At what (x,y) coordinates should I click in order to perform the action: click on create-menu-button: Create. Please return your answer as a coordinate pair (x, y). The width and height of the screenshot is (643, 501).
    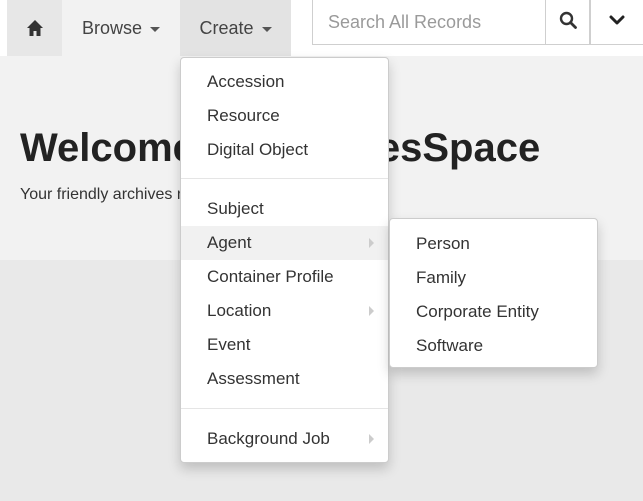
    Looking at the image, I should click on (235, 28).